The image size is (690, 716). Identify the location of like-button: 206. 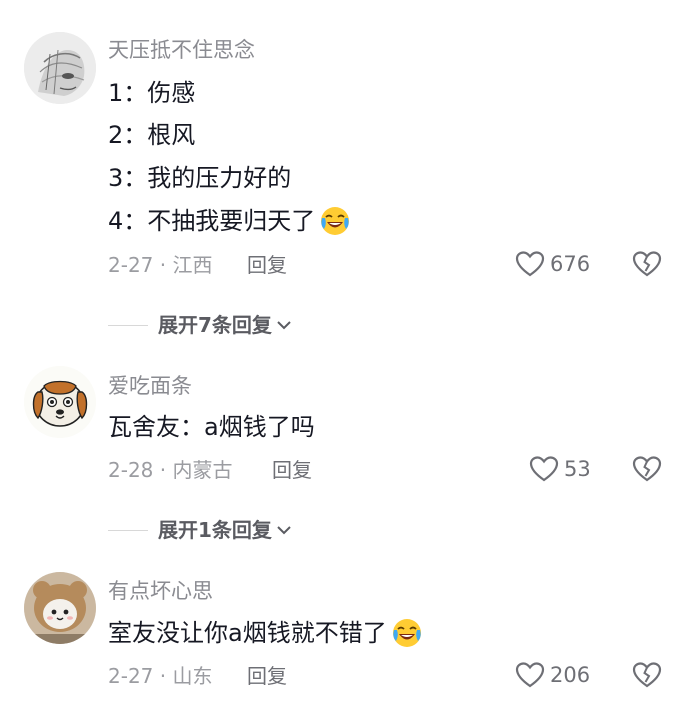
(552, 675).